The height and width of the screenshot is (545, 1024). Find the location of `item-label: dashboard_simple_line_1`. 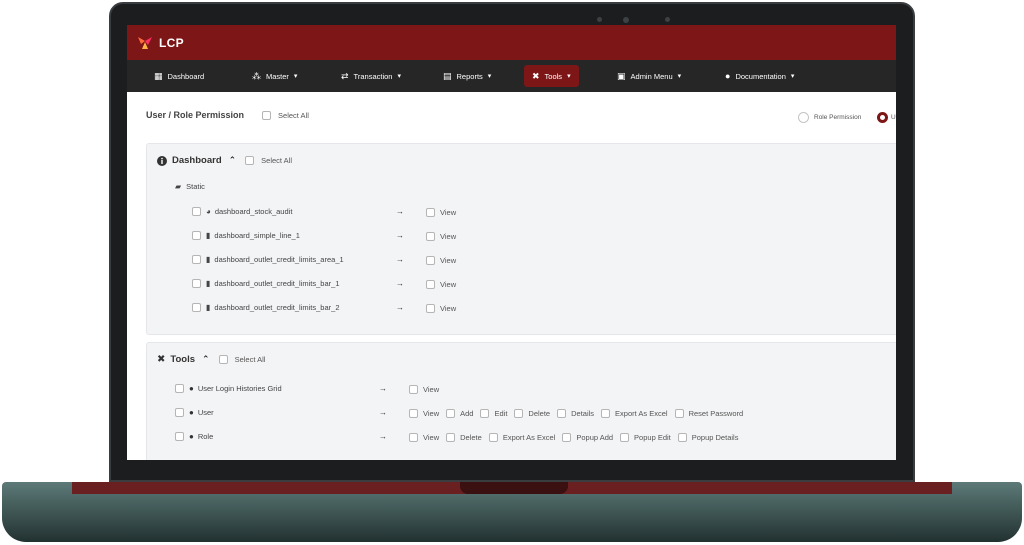

item-label: dashboard_simple_line_1 is located at coordinates (257, 235).